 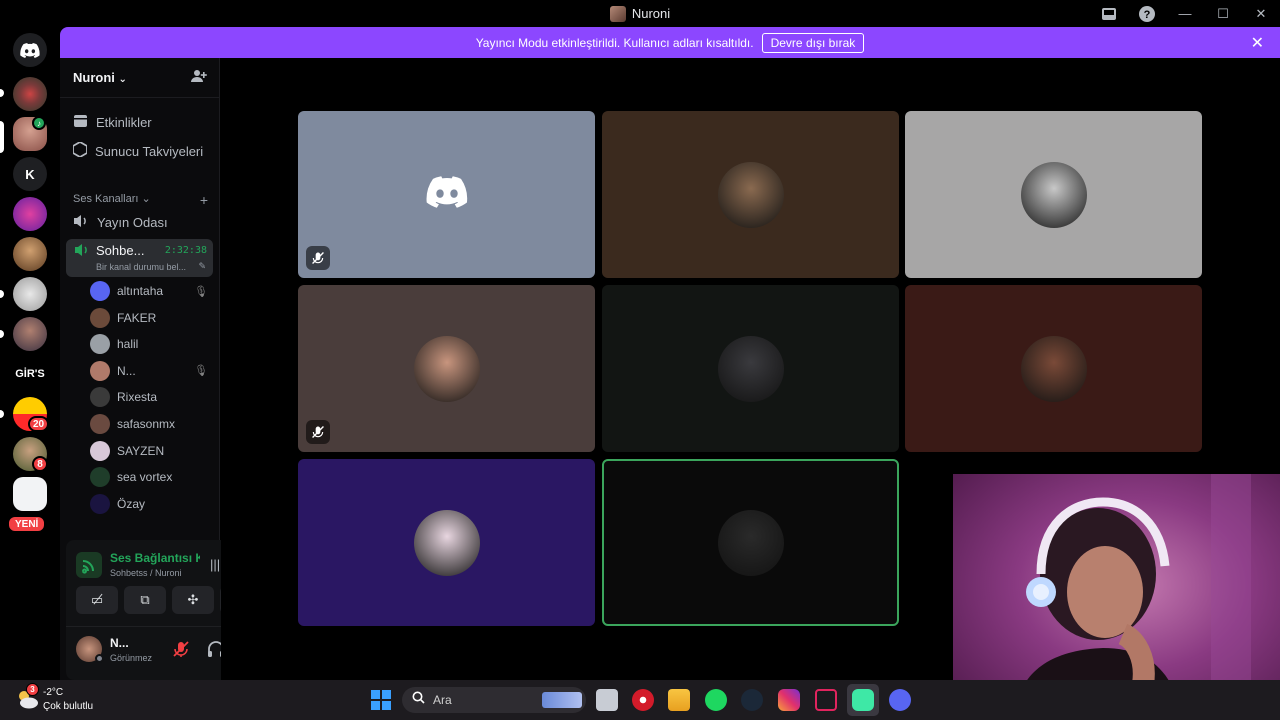 What do you see at coordinates (381, 700) in the screenshot?
I see `start-menu-icon` at bounding box center [381, 700].